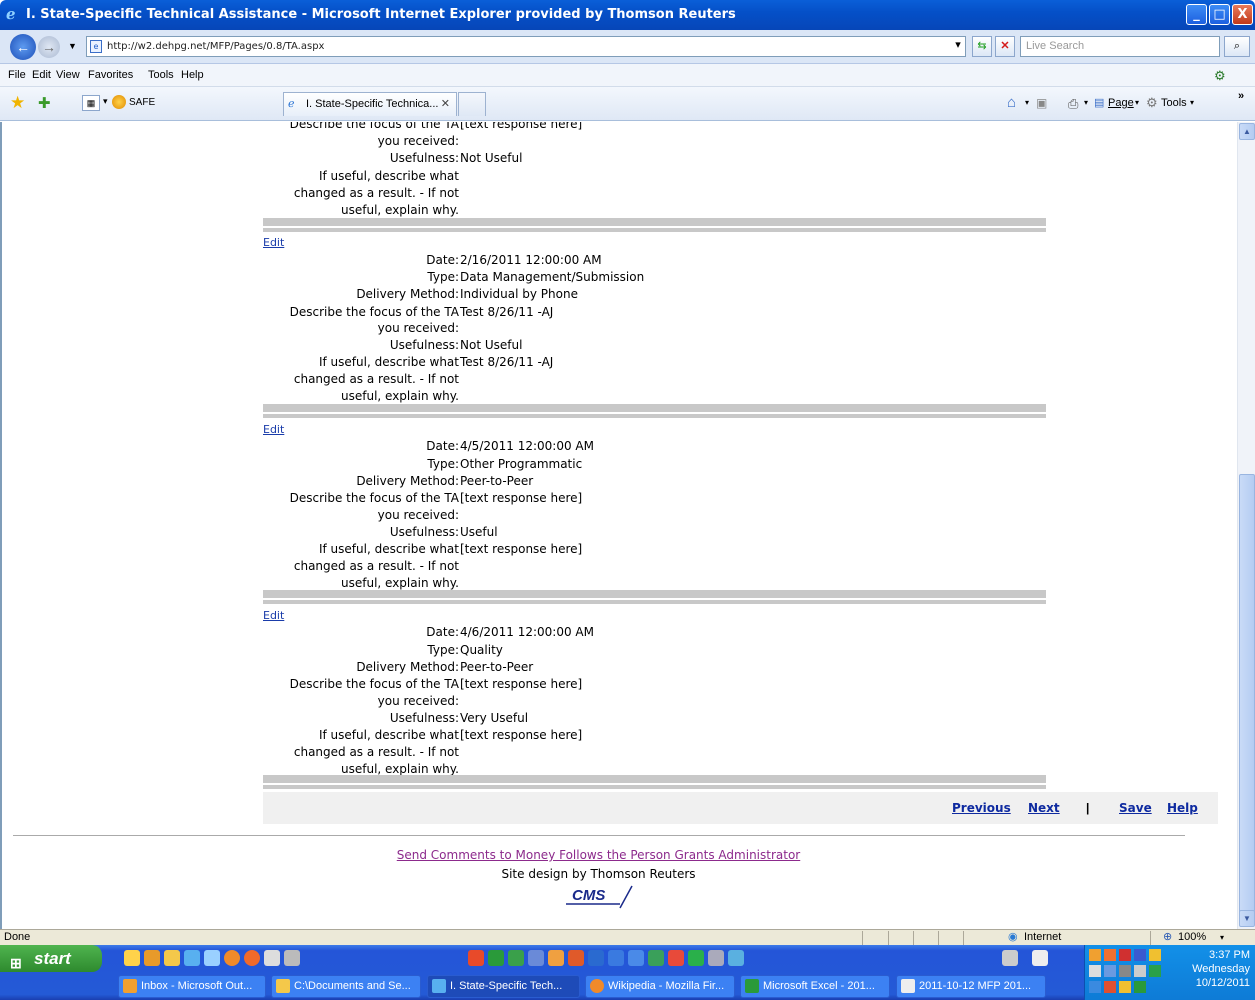 The image size is (1255, 1000). I want to click on maximize-button: □, so click(1219, 14).